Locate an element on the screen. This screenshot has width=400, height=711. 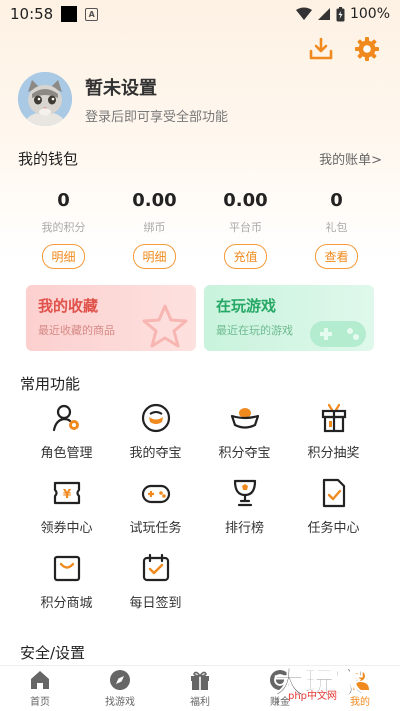
status-bar: 10:58 A 100% is located at coordinates (200, 14).